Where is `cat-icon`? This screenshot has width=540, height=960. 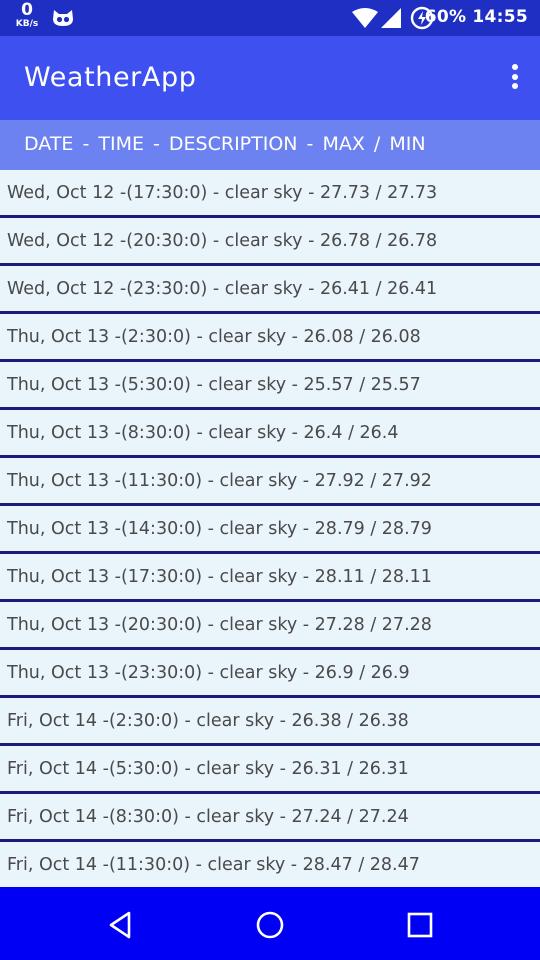 cat-icon is located at coordinates (63, 18).